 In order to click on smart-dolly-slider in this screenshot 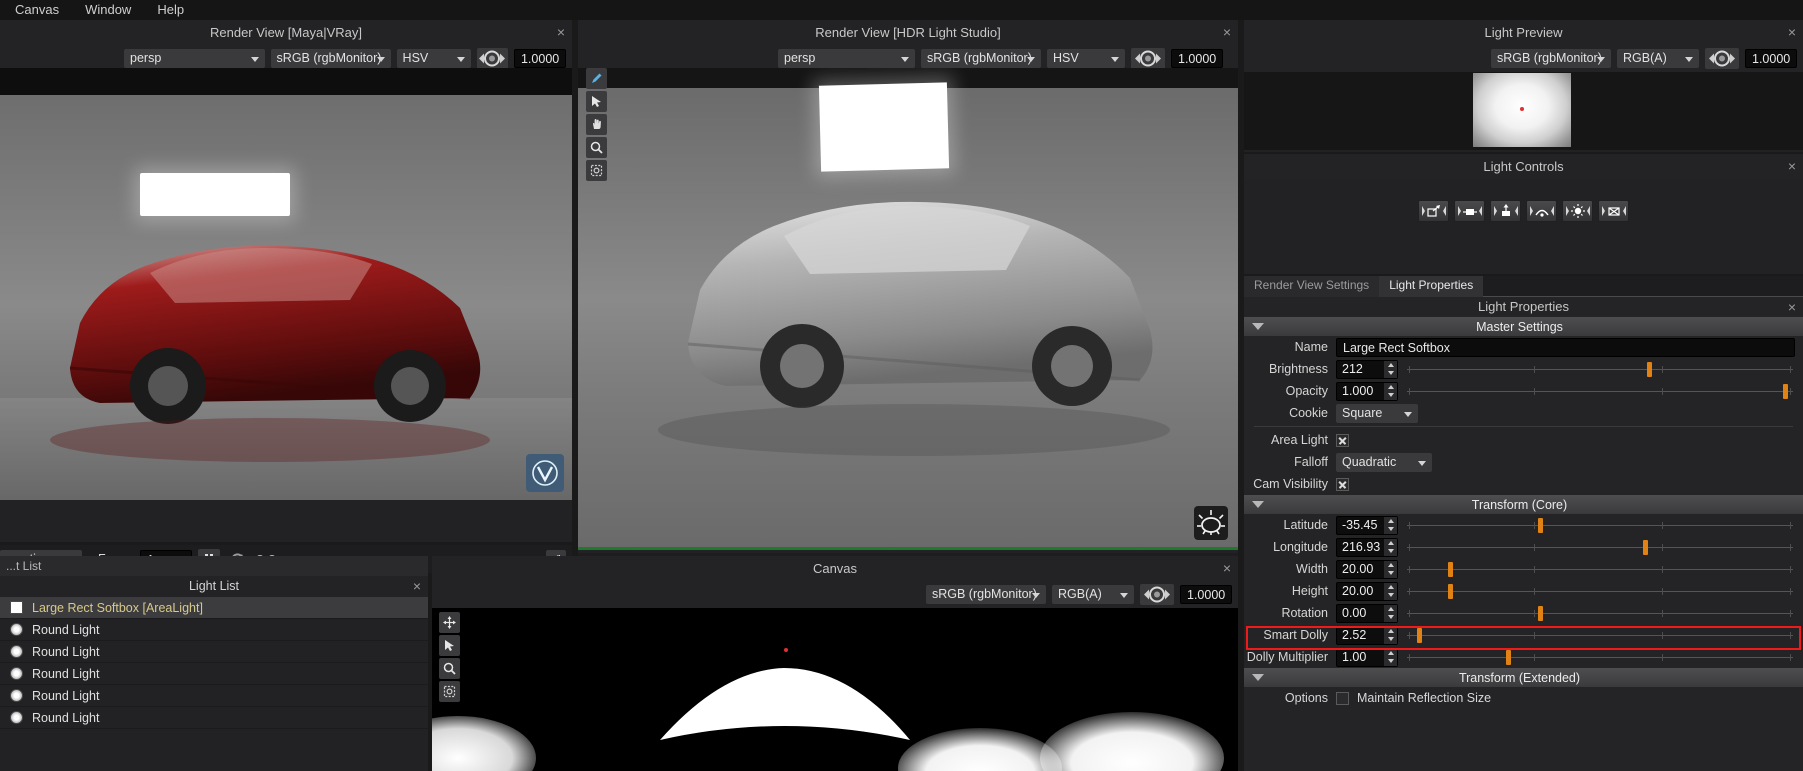, I will do `click(1600, 635)`.